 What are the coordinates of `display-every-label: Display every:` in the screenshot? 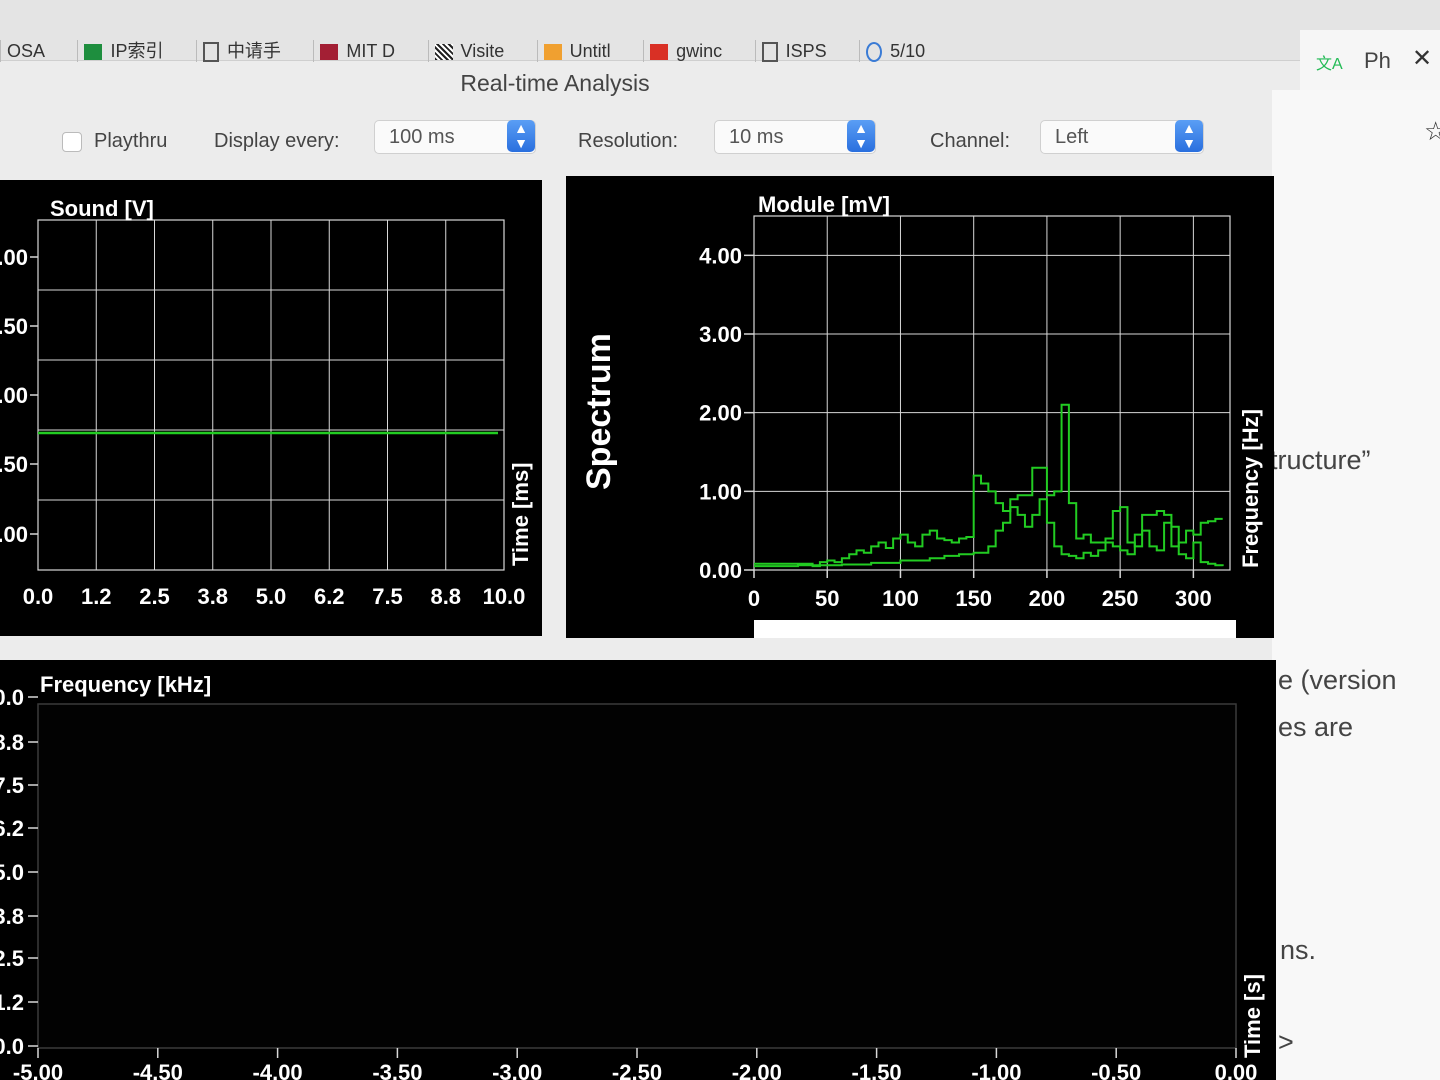 It's located at (277, 141).